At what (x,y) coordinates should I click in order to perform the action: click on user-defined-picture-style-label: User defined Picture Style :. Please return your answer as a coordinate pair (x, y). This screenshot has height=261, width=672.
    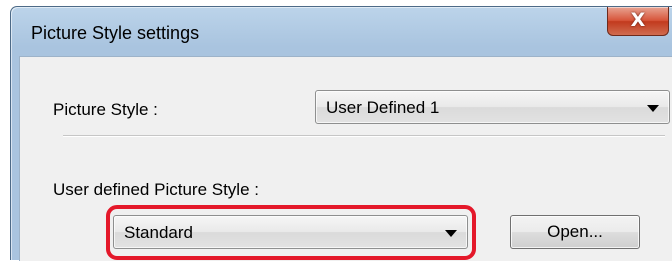
    Looking at the image, I should click on (156, 189).